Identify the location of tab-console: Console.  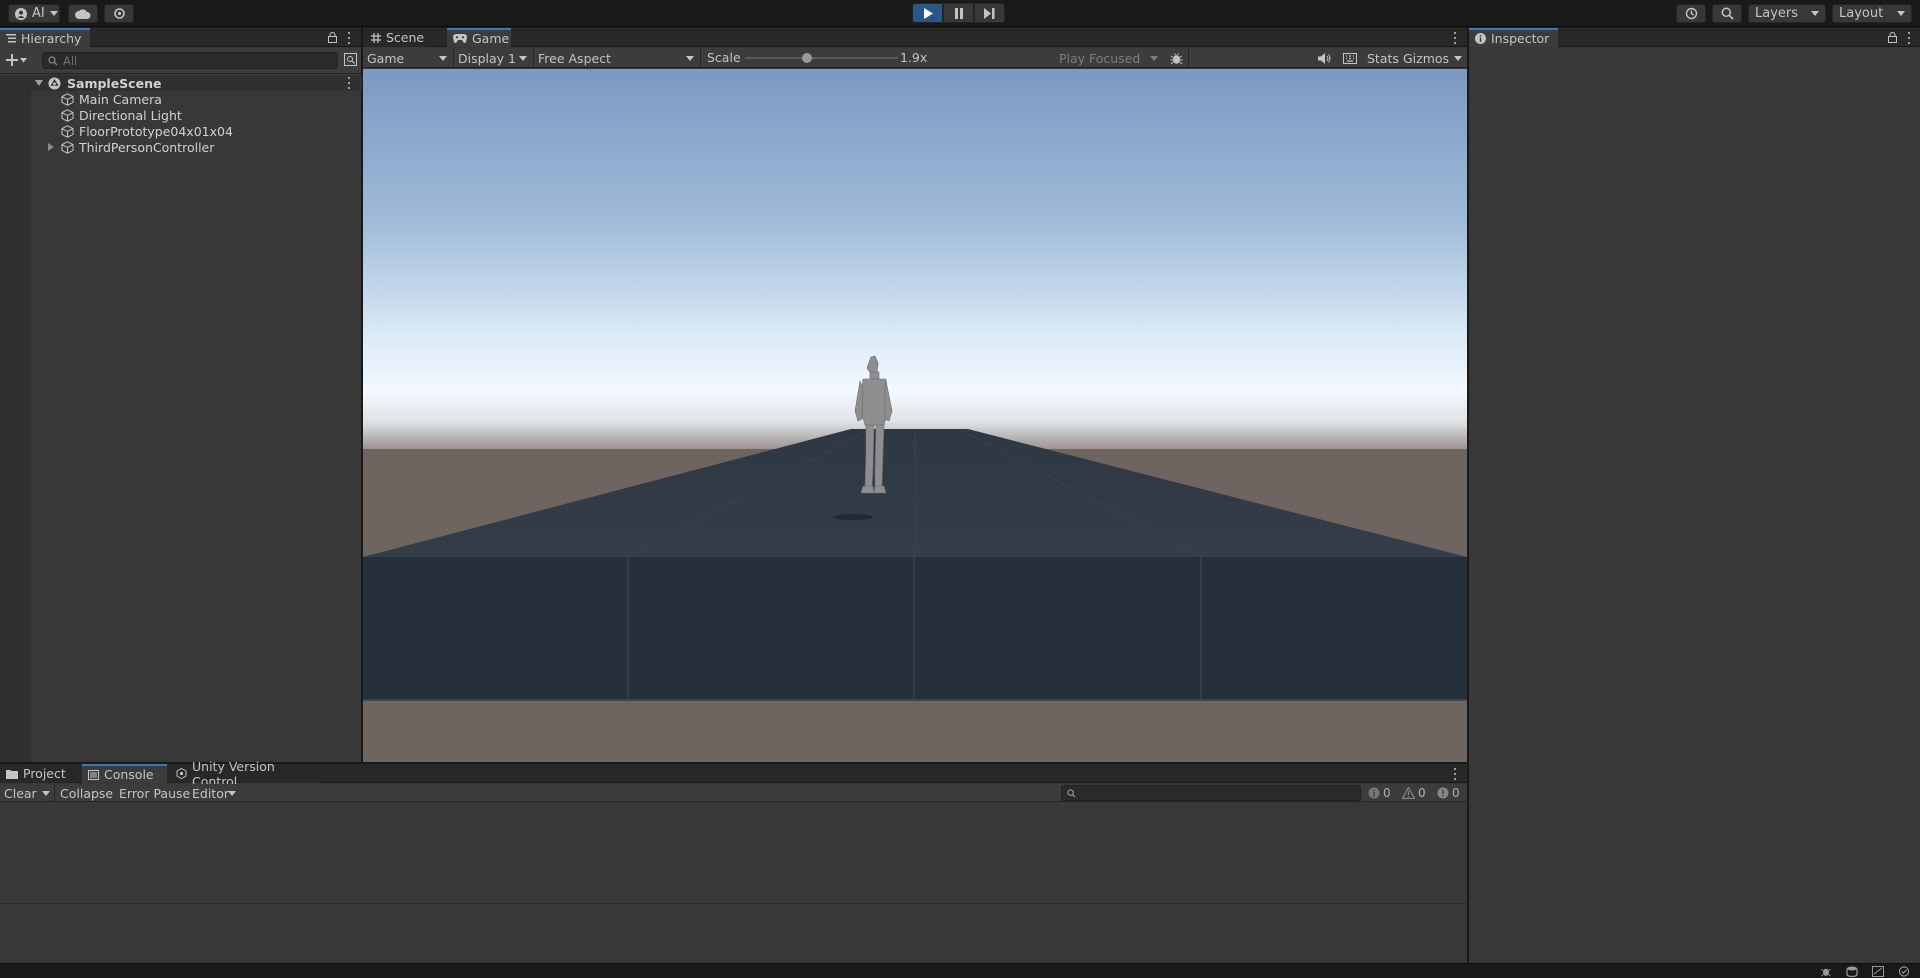
(124, 773).